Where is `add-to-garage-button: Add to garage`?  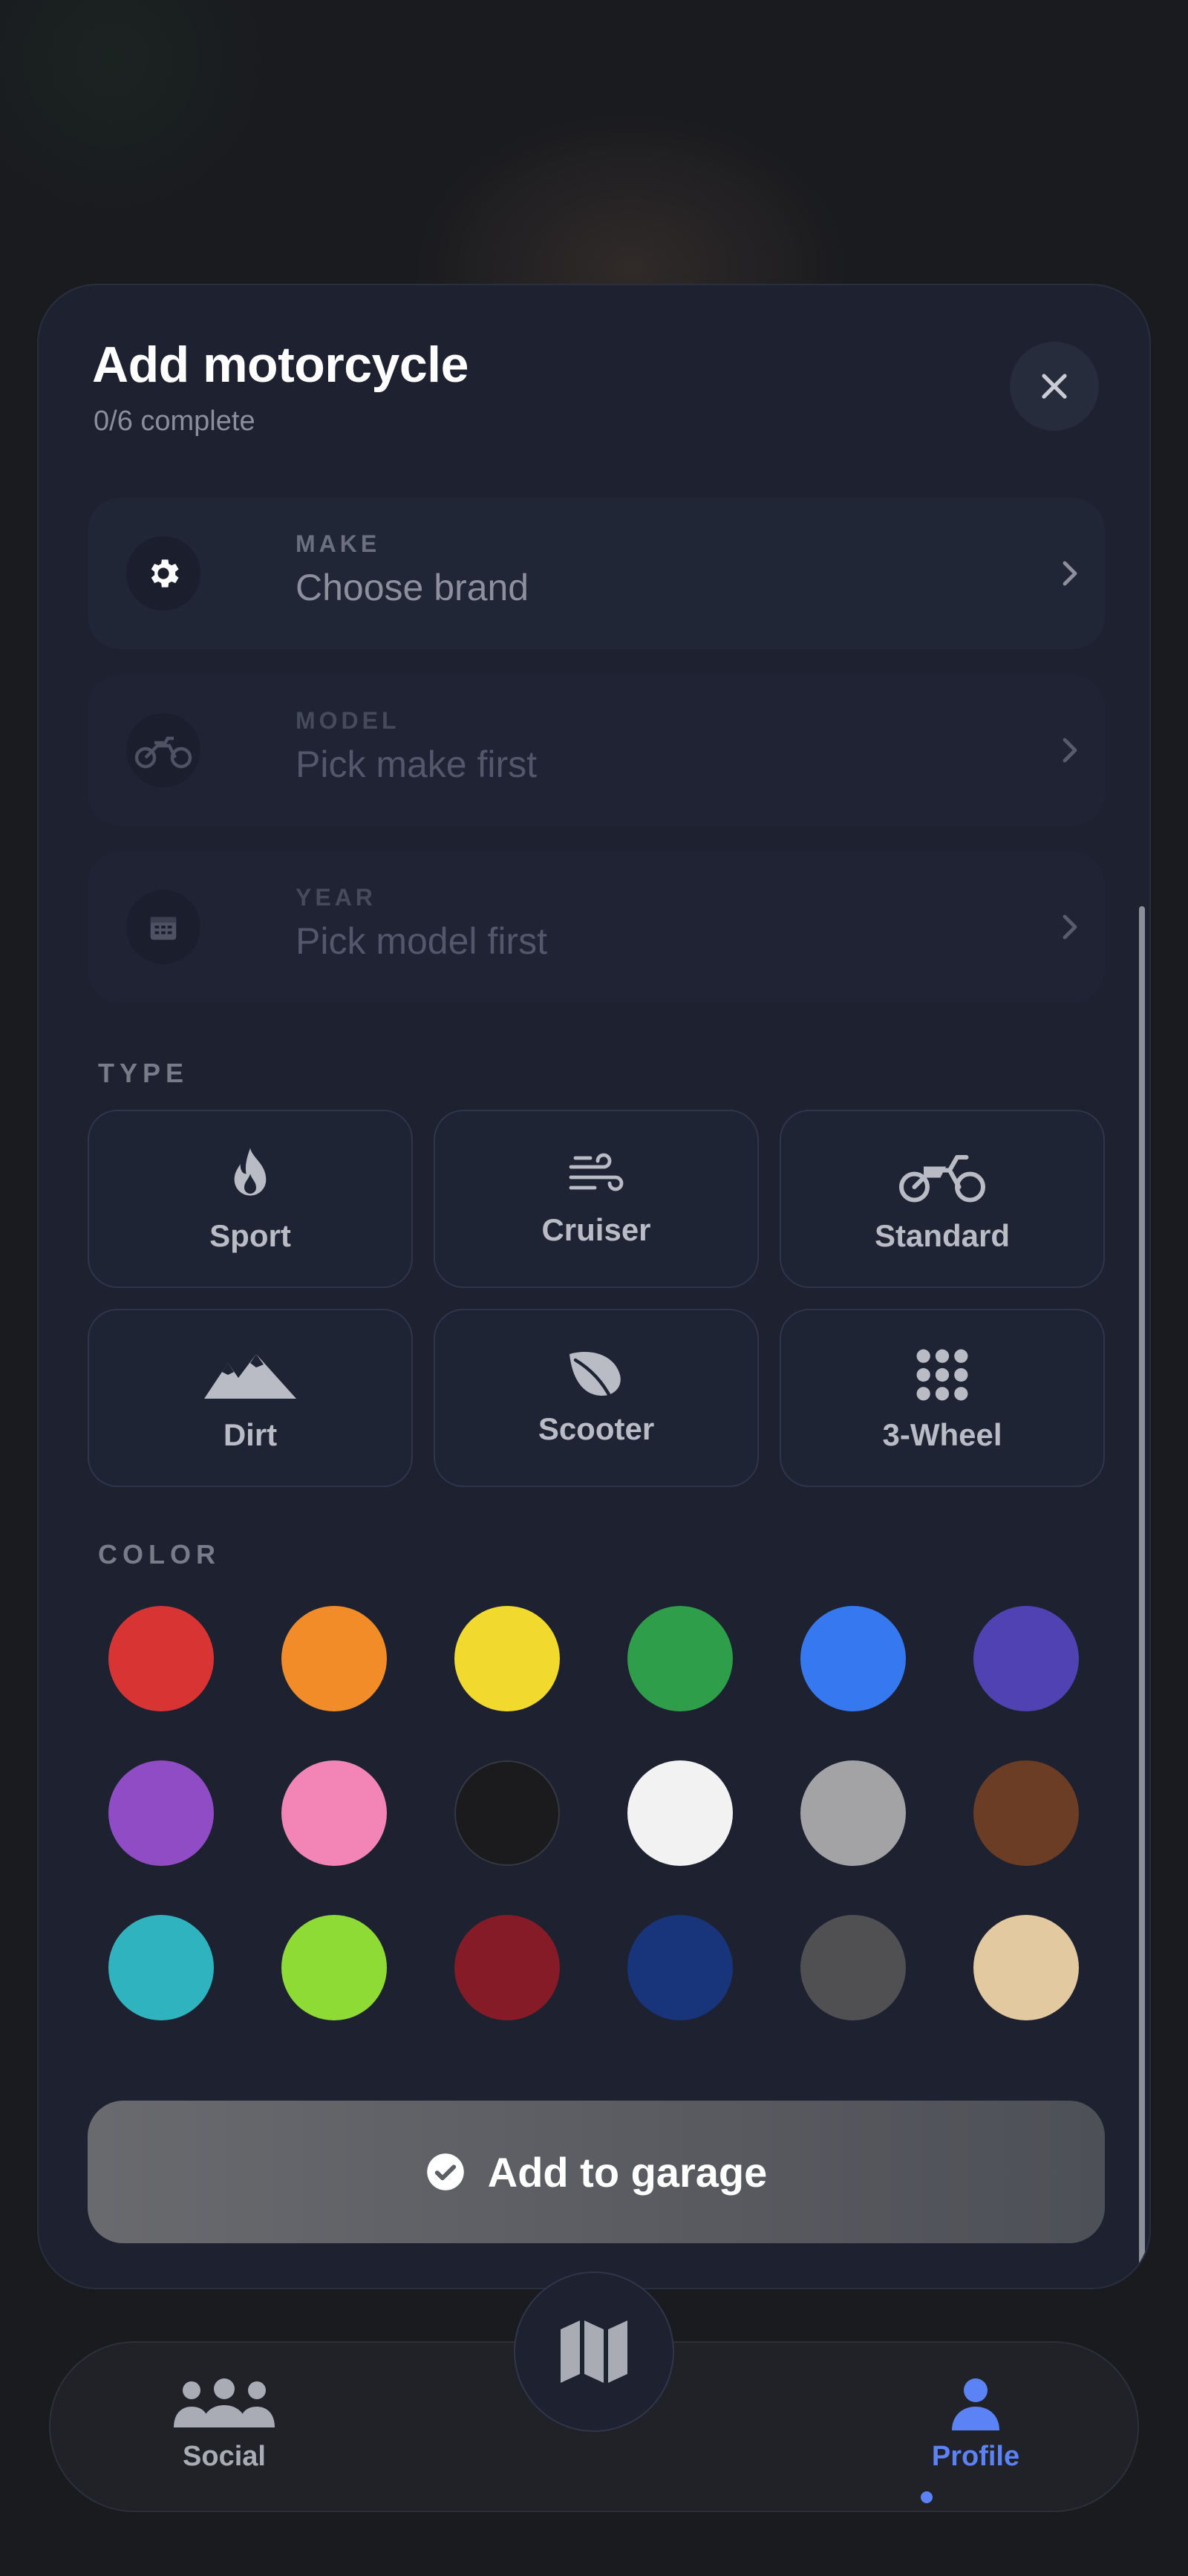
add-to-garage-button: Add to garage is located at coordinates (597, 2172).